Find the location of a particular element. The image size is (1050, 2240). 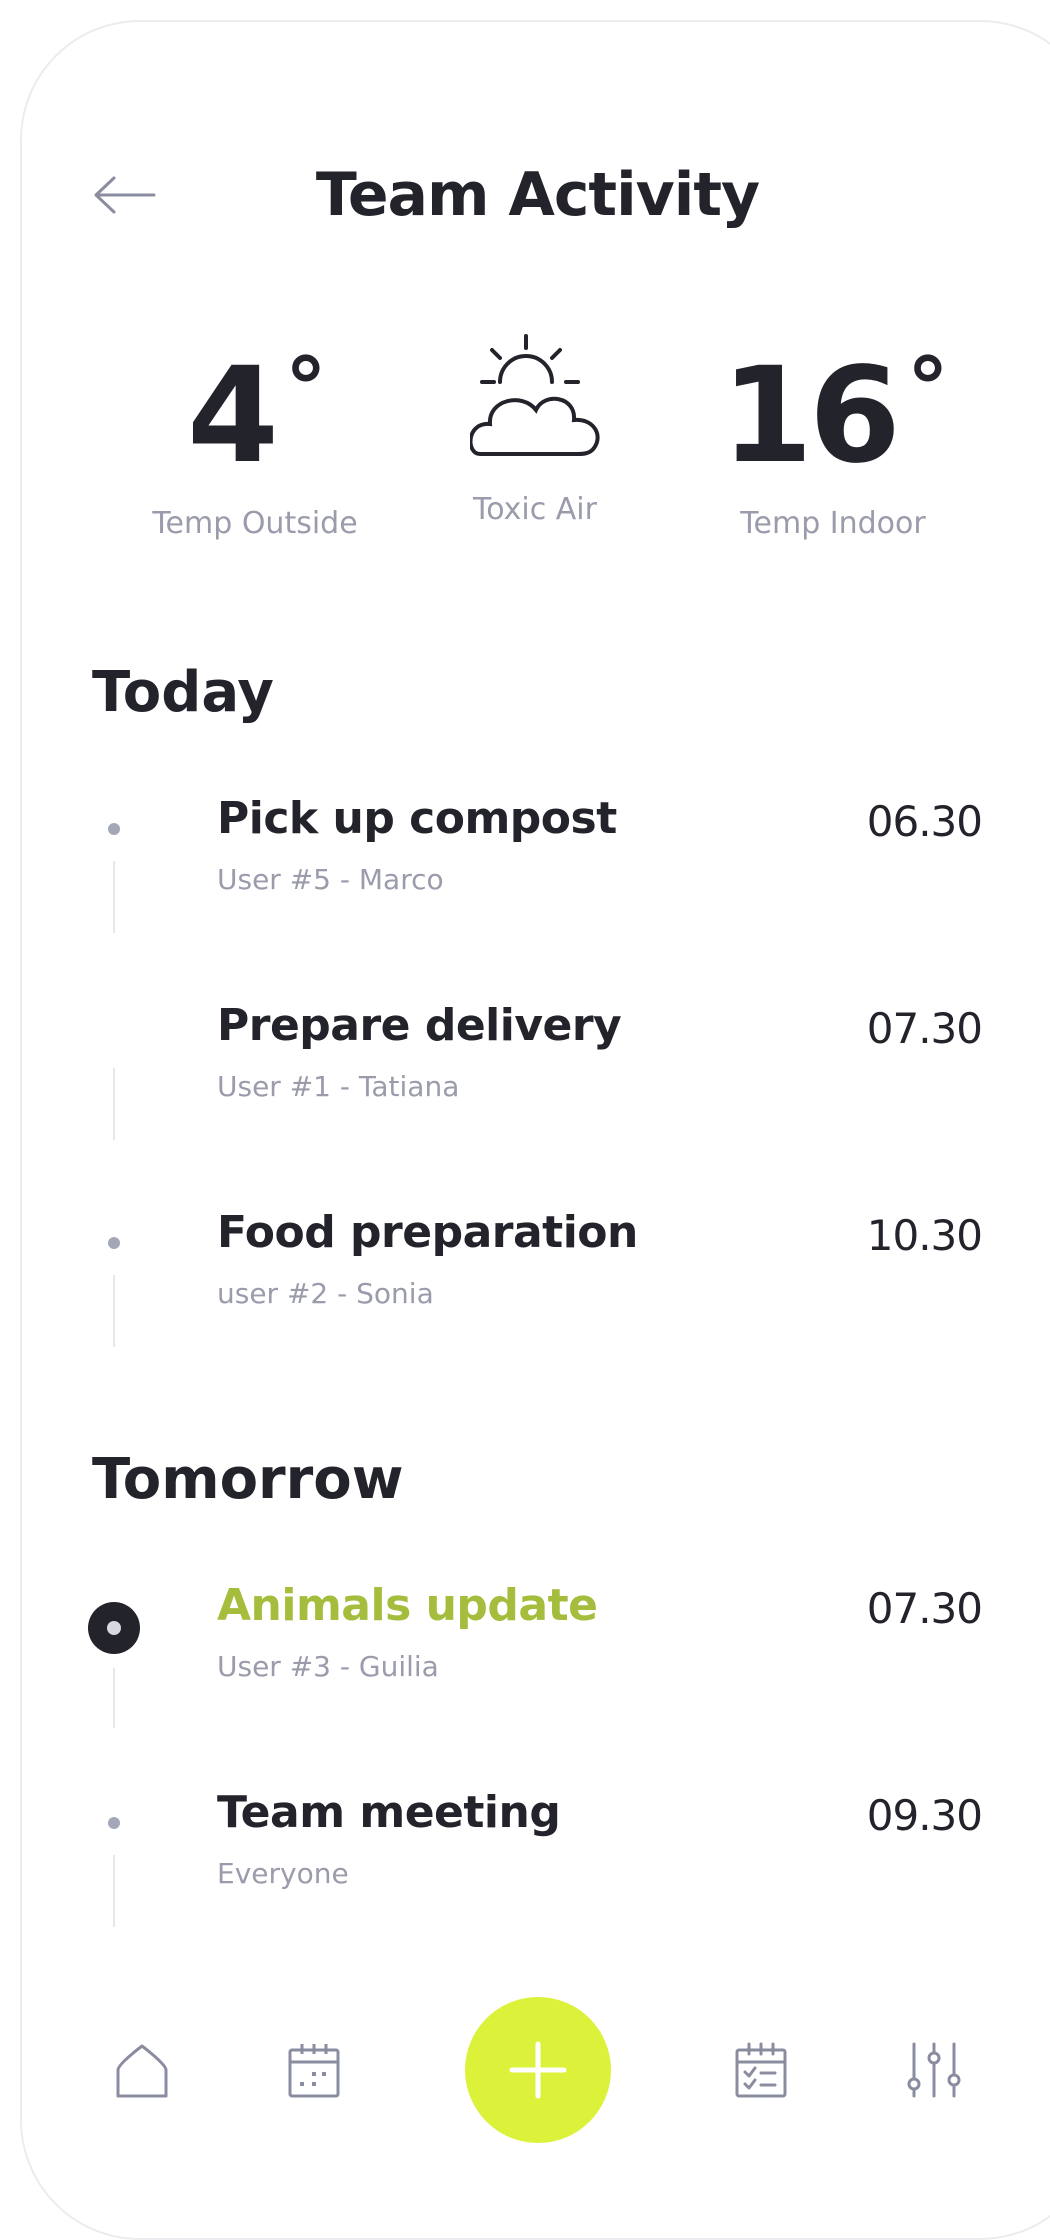

temp-outside-label: Temp Outside is located at coordinates (255, 523).